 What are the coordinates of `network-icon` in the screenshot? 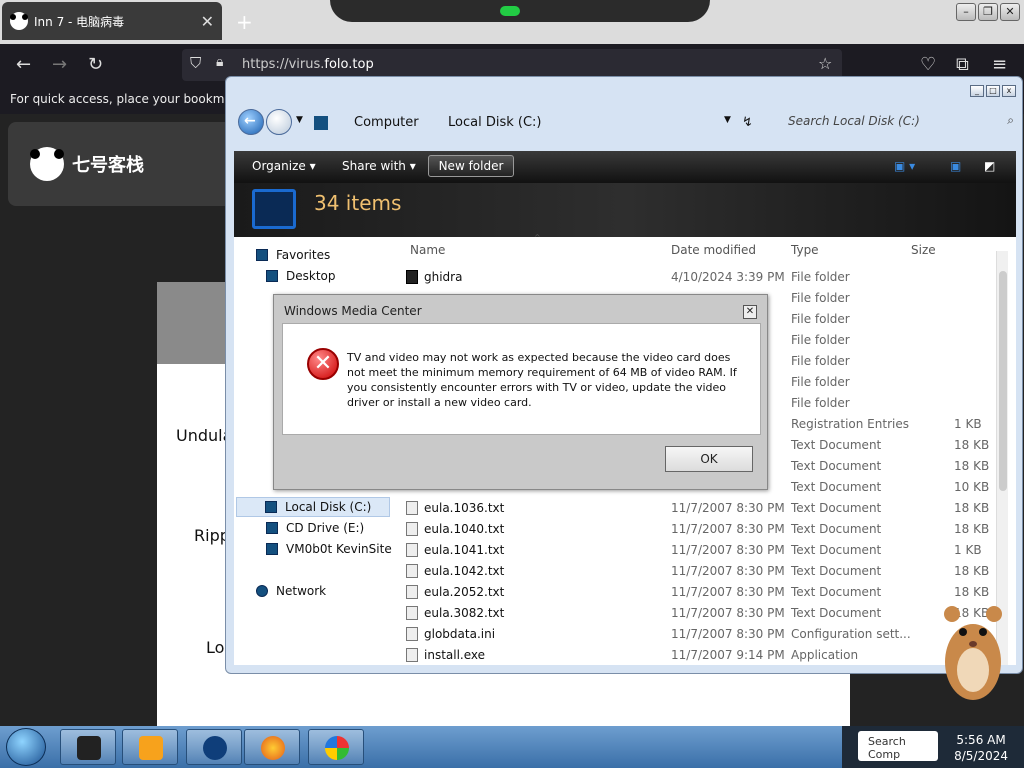 It's located at (262, 591).